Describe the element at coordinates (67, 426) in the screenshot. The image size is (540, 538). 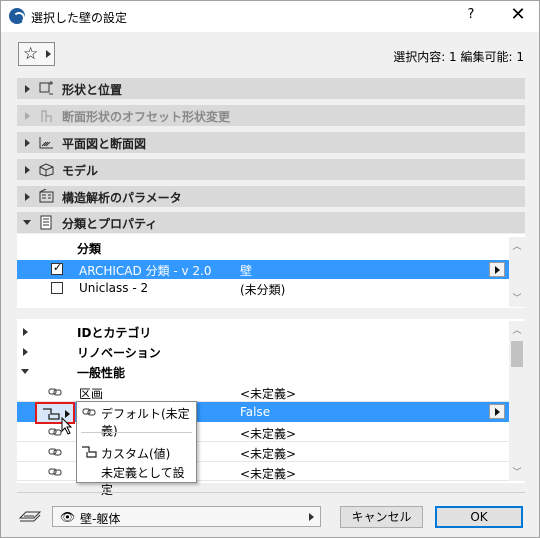
I see `mouse-cursor-icon` at that location.